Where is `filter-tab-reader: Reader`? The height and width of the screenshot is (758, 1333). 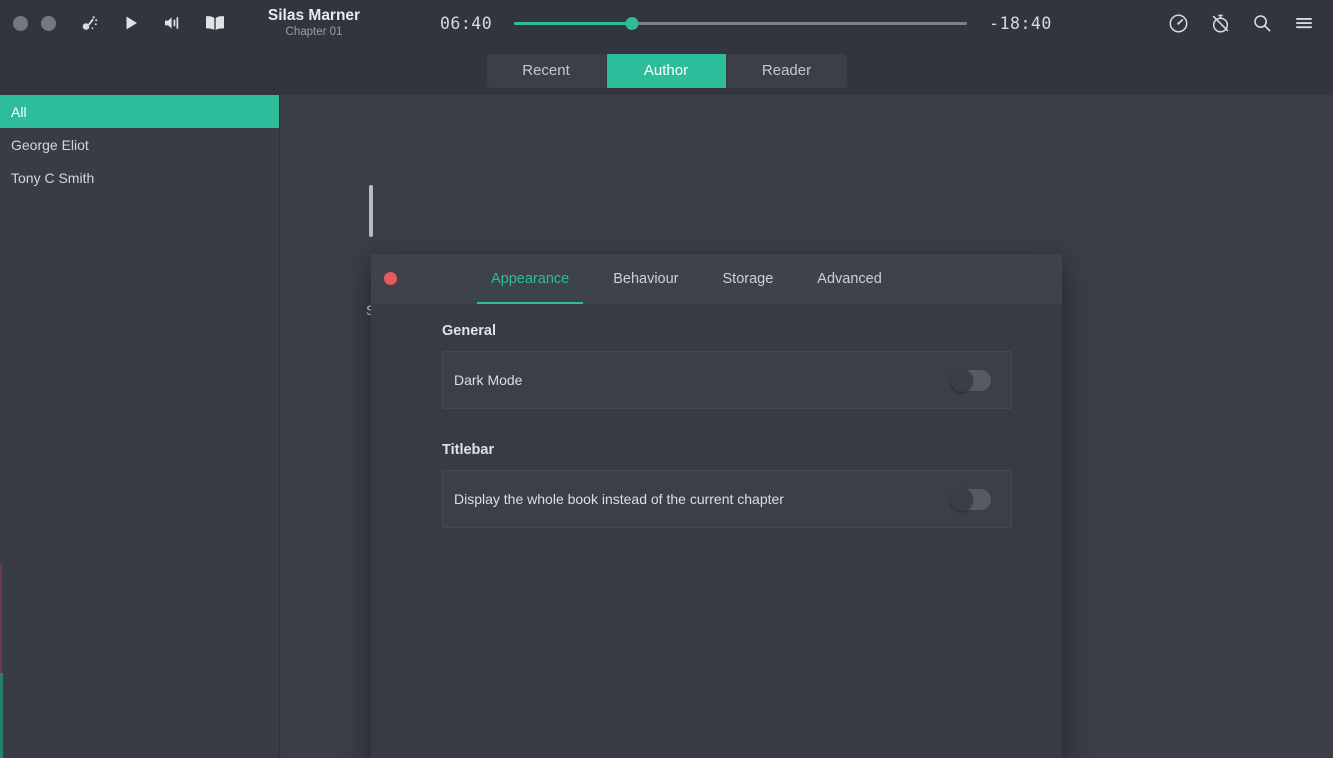
filter-tab-reader: Reader is located at coordinates (786, 70).